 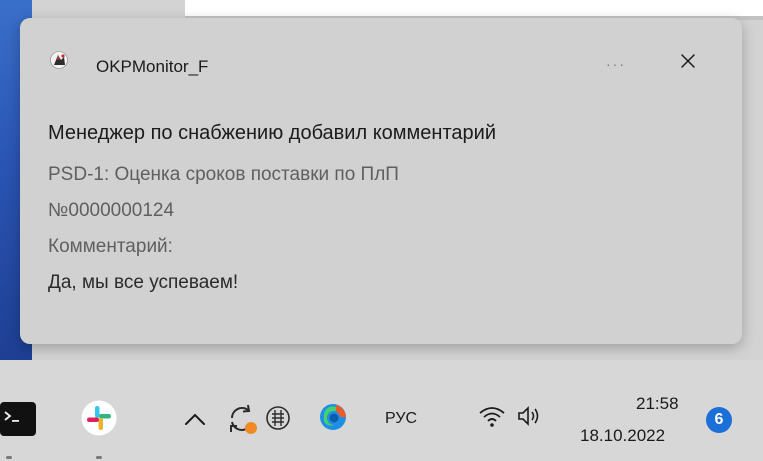 I want to click on notification-count-badge: 6, so click(x=719, y=420).